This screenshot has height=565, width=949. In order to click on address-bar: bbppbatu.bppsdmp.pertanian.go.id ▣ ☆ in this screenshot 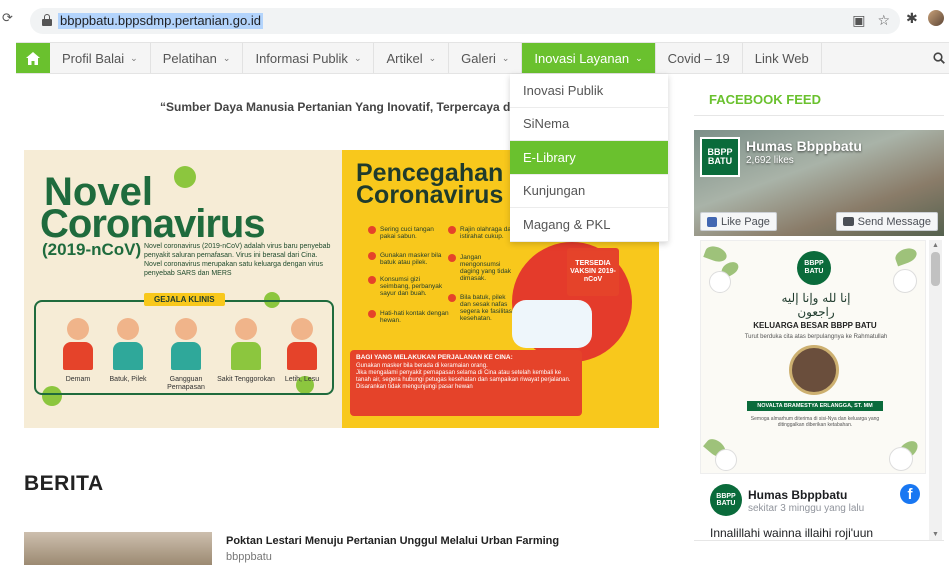, I will do `click(465, 21)`.